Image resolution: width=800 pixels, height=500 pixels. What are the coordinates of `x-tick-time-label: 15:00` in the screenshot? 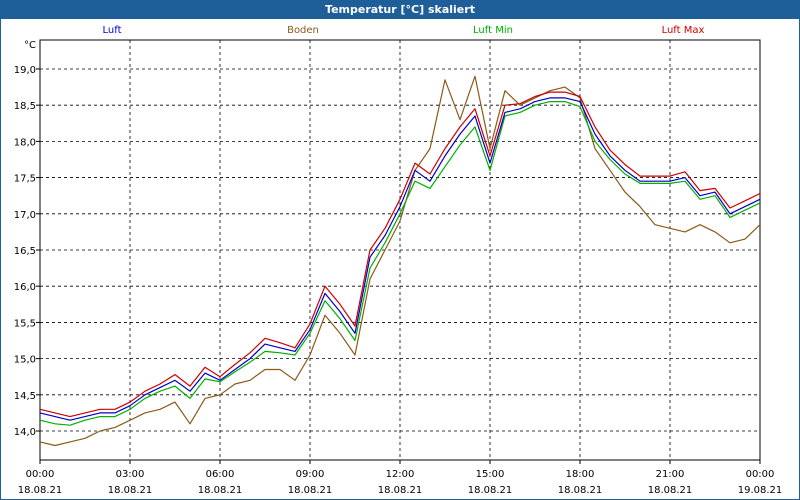 It's located at (490, 474).